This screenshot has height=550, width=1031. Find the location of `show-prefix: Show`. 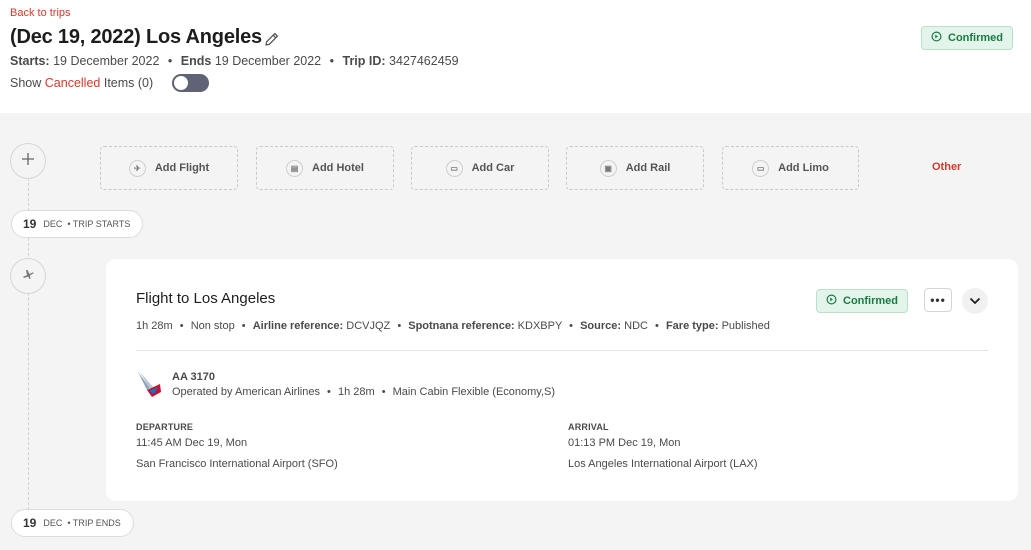

show-prefix: Show is located at coordinates (26, 83).